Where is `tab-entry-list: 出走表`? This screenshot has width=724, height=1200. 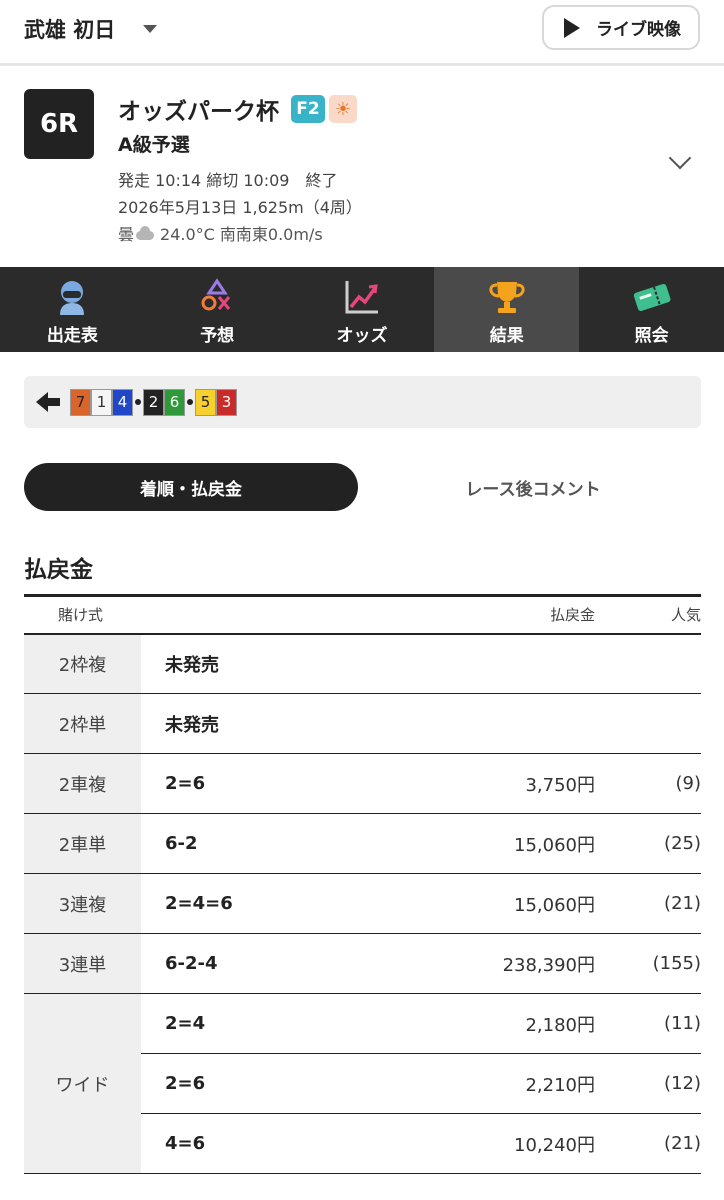
tab-entry-list: 出走表 is located at coordinates (72, 309).